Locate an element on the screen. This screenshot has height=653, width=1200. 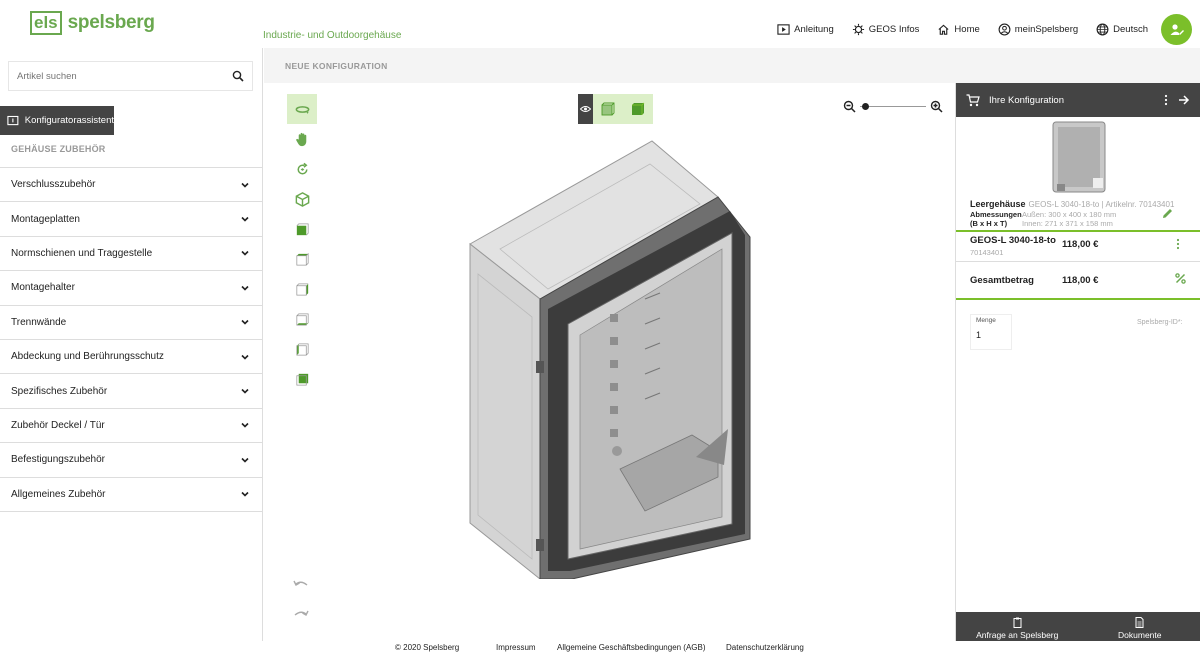
request-button: Anfrage an Spelsberg is located at coordinates (1017, 626).